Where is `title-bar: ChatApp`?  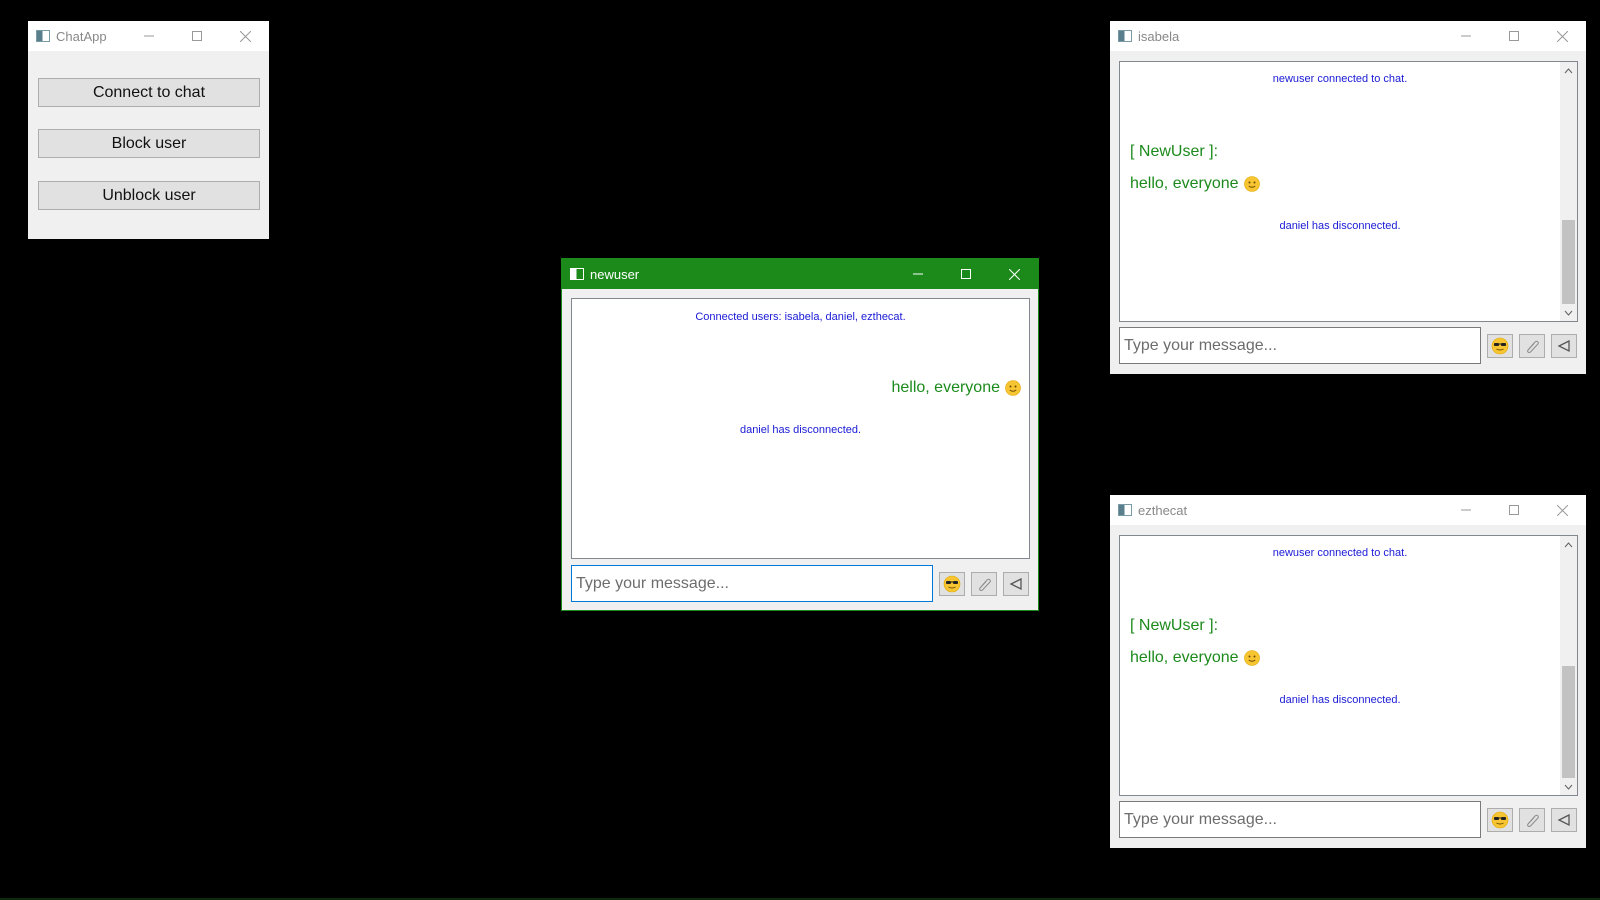 title-bar: ChatApp is located at coordinates (148, 36).